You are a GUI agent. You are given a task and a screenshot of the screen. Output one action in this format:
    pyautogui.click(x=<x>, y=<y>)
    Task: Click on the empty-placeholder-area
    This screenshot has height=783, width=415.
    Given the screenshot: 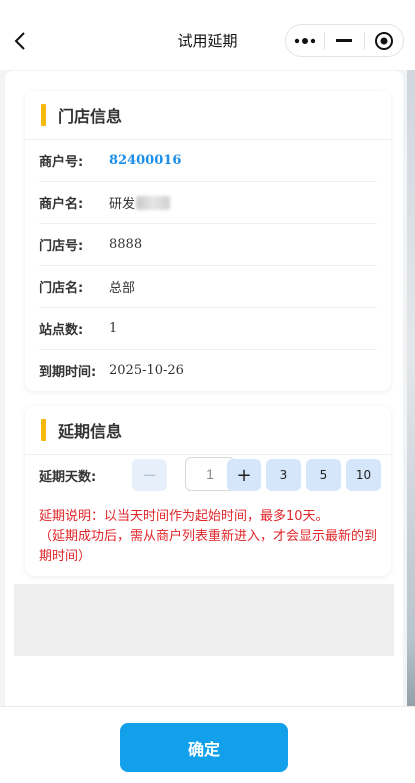 What is the action you would take?
    pyautogui.click(x=204, y=620)
    